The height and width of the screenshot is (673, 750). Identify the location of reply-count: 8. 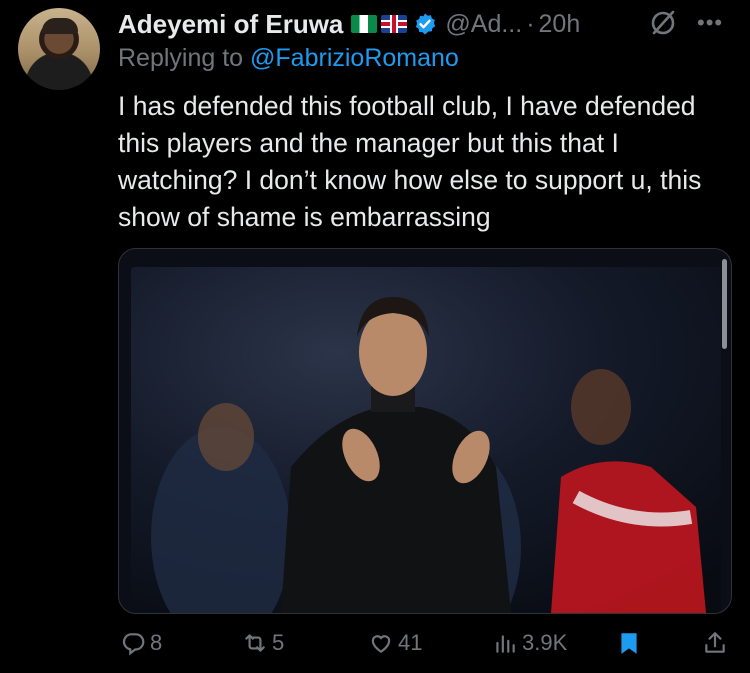
(156, 642).